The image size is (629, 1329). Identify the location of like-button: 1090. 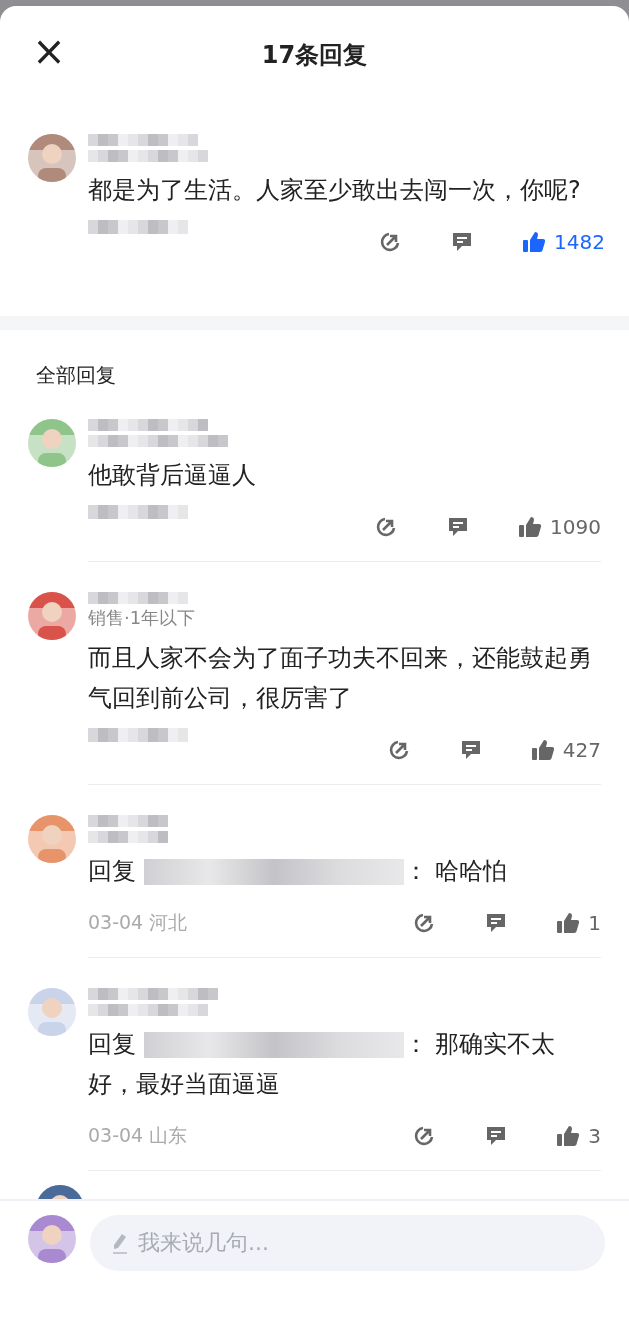
(559, 527).